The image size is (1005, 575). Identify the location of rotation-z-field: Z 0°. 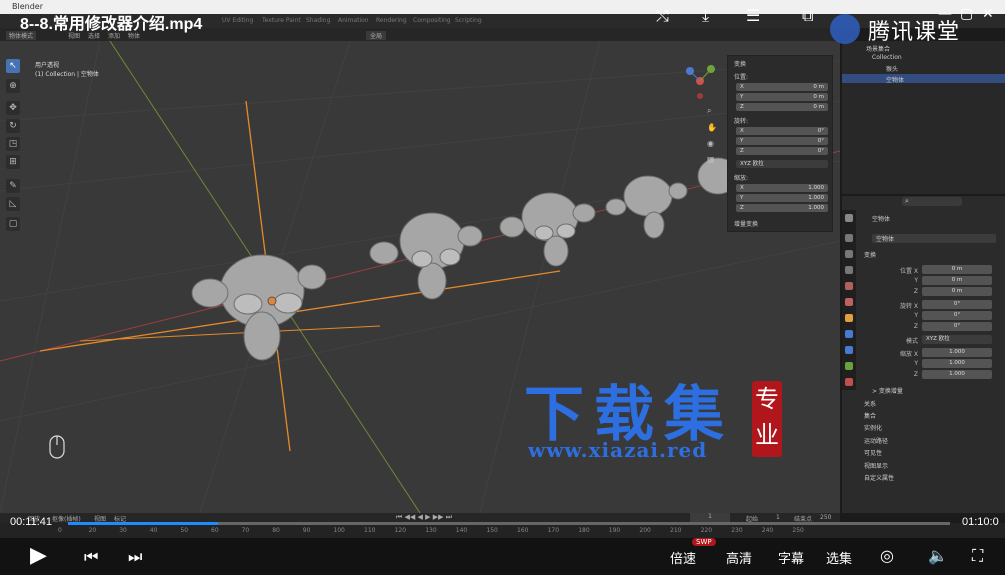
(782, 151).